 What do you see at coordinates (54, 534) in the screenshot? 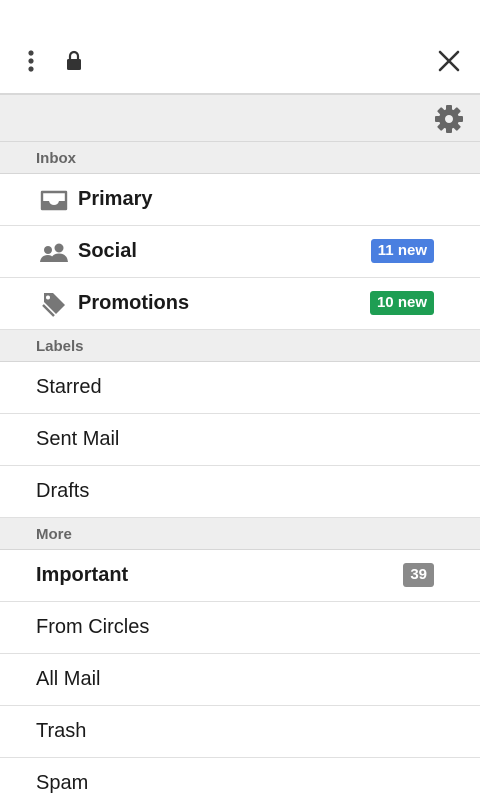
I see `section-label-more: More` at bounding box center [54, 534].